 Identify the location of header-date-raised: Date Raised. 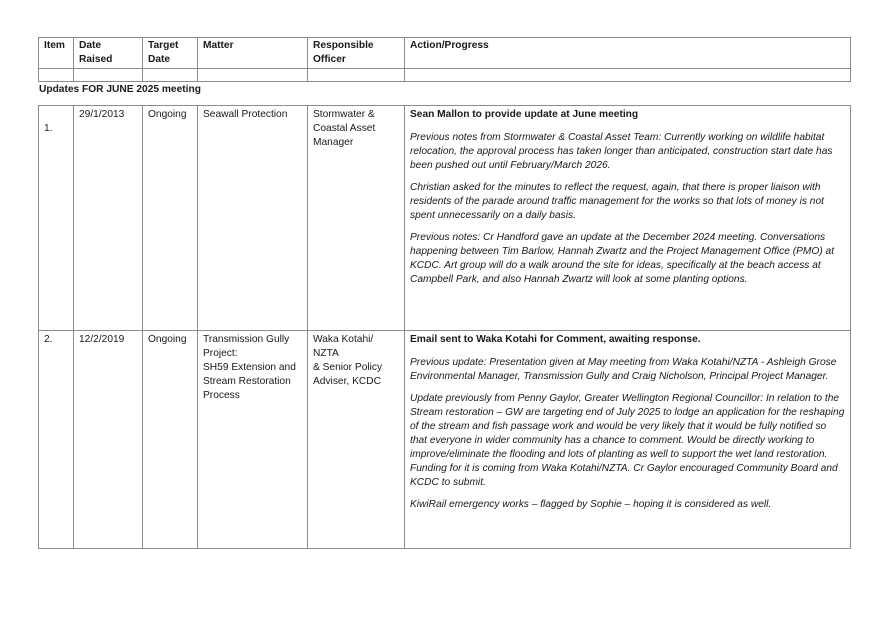
(108, 53).